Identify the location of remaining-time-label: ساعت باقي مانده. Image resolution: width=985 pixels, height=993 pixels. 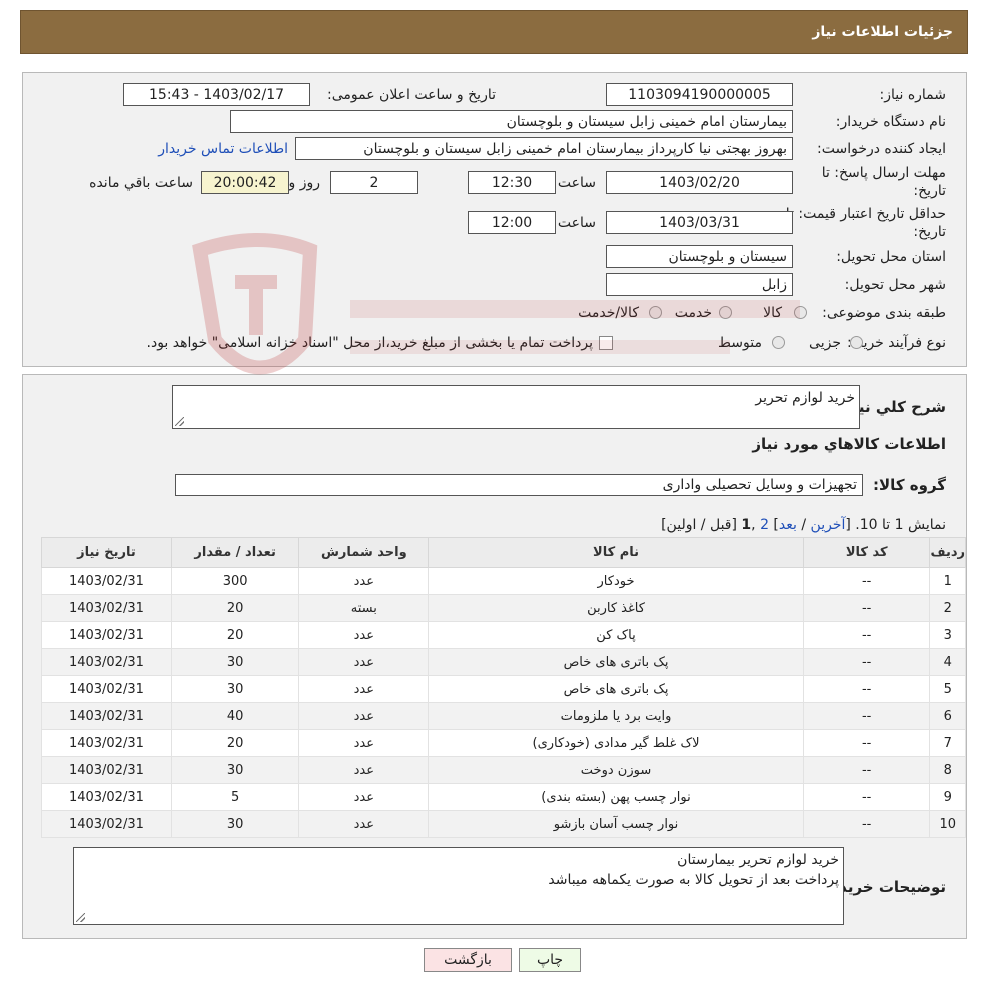
(141, 183).